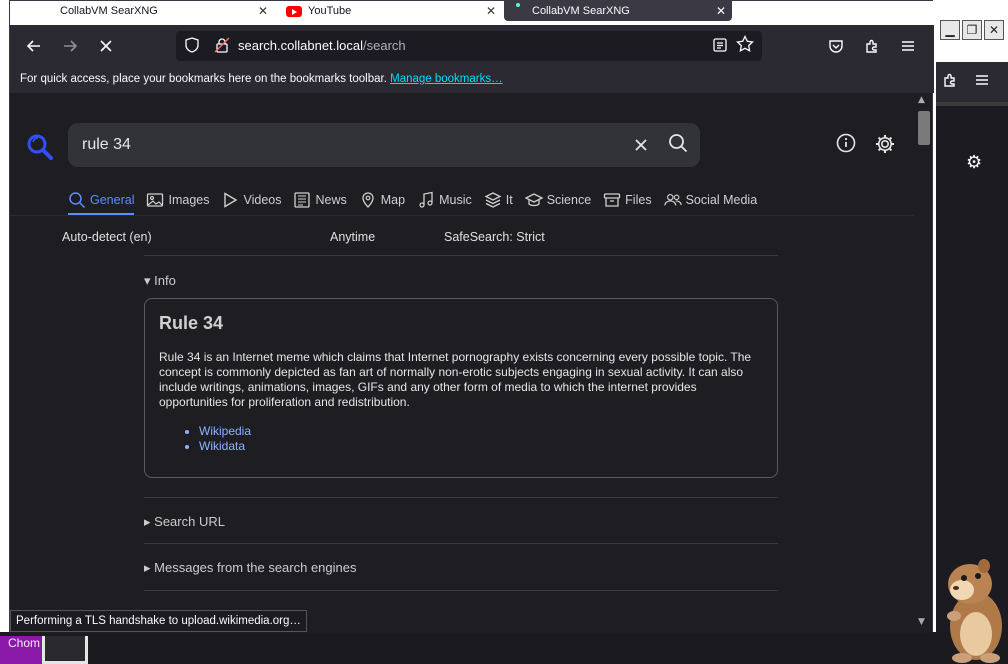  I want to click on insecure-lock-icon, so click(222, 46).